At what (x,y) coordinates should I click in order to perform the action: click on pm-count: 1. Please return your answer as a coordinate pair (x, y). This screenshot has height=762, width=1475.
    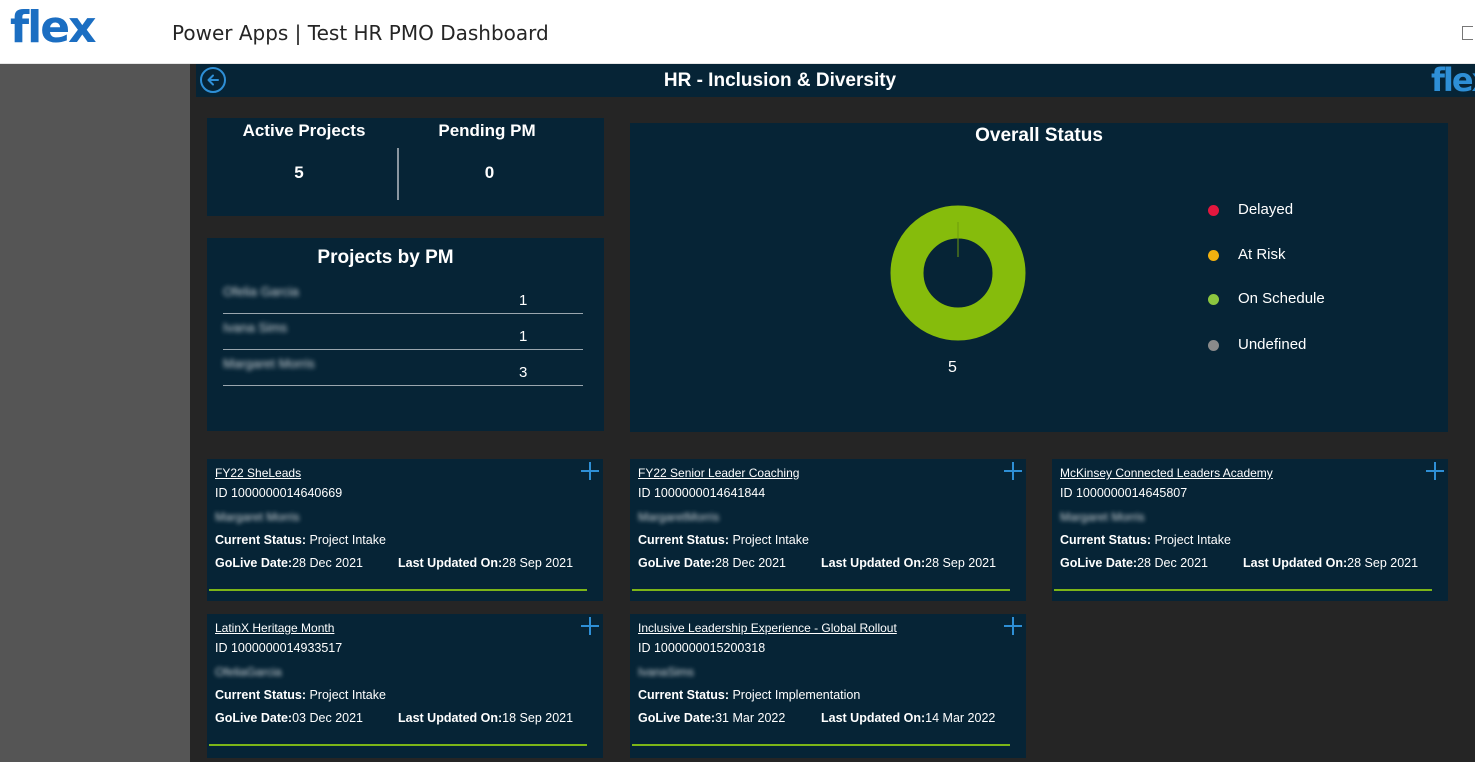
    Looking at the image, I should click on (523, 300).